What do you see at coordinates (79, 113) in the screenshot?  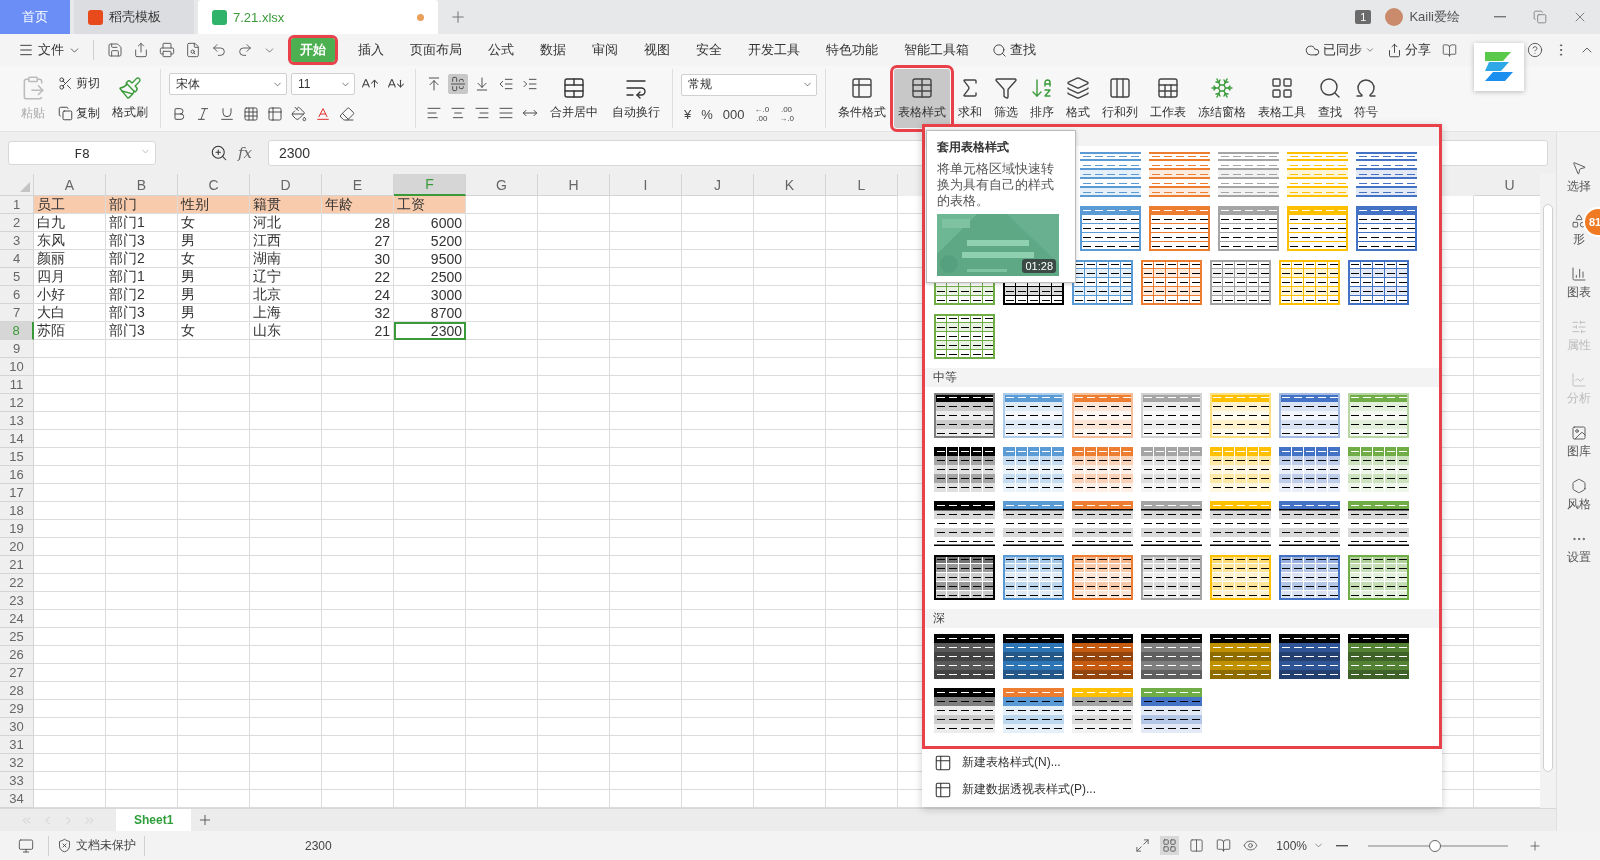 I see `clipboard-button: 复制` at bounding box center [79, 113].